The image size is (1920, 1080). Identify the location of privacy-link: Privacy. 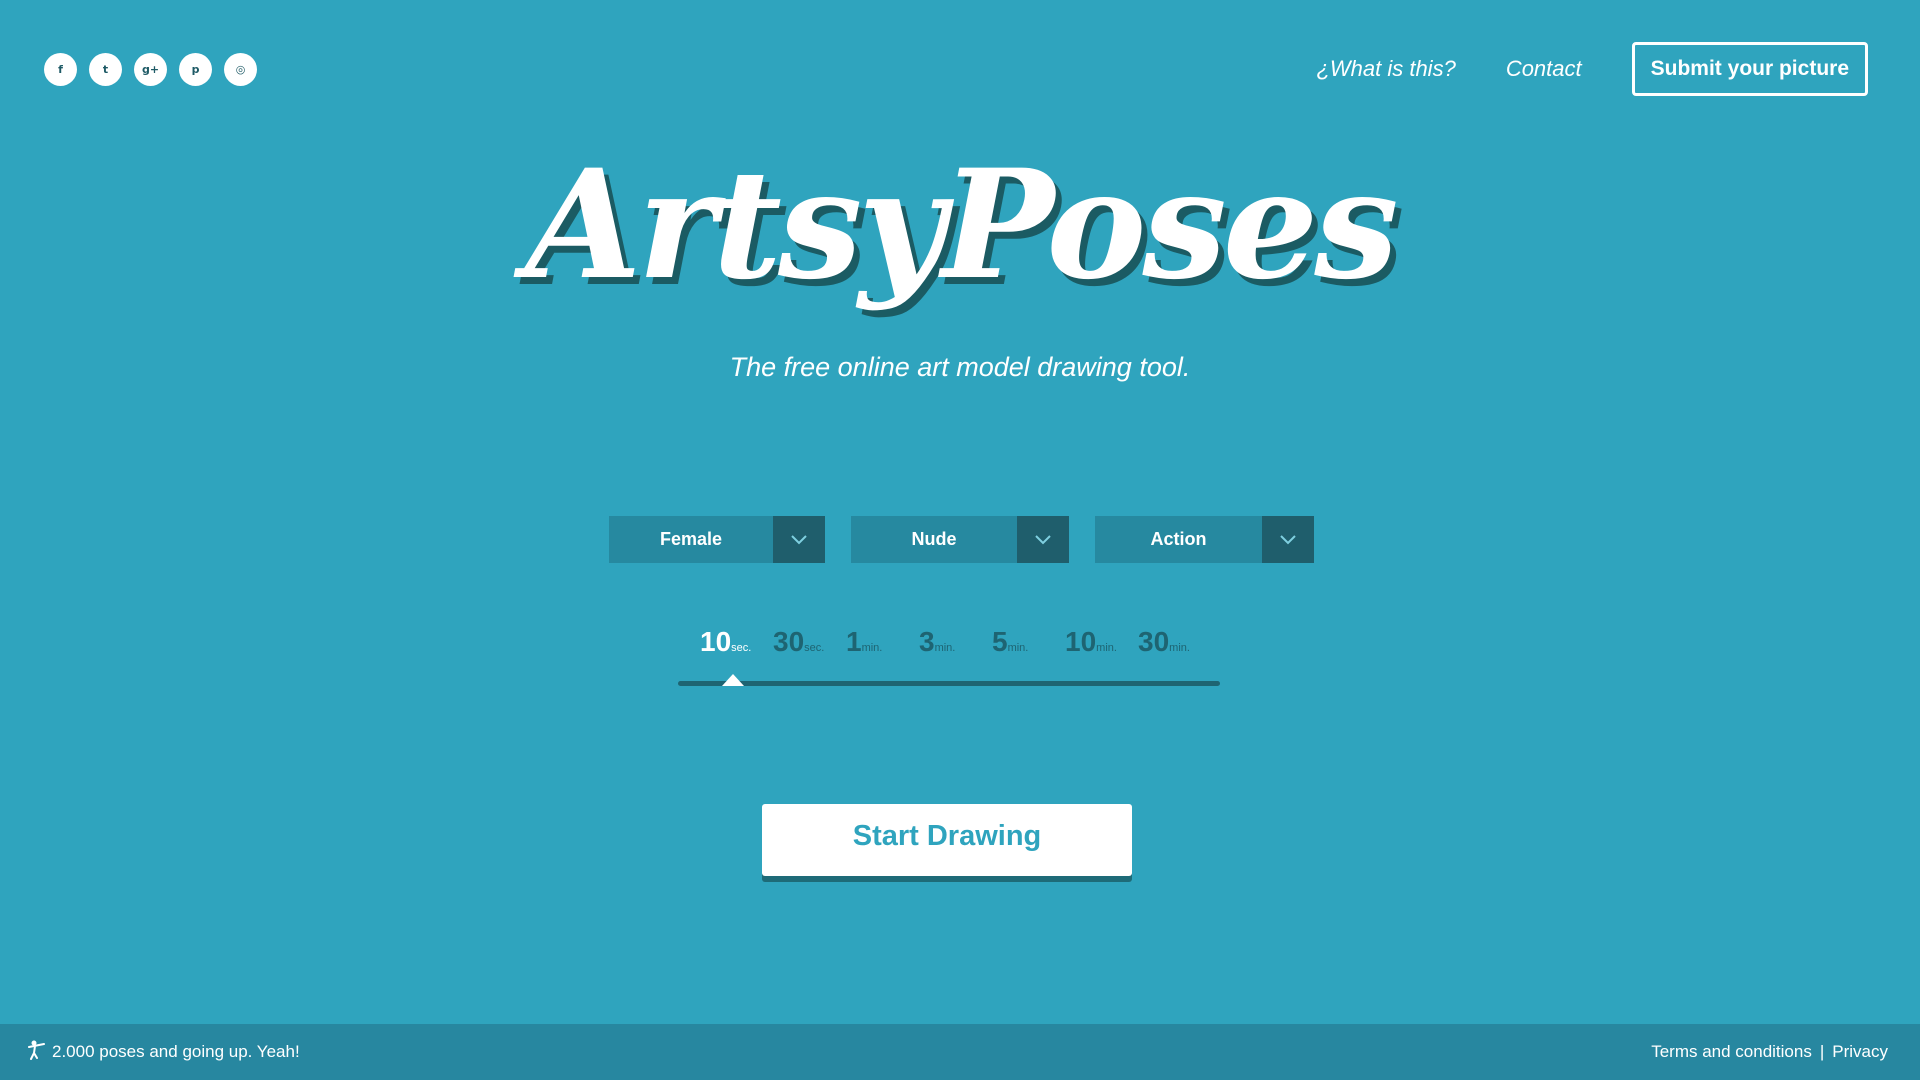
(1860, 1052).